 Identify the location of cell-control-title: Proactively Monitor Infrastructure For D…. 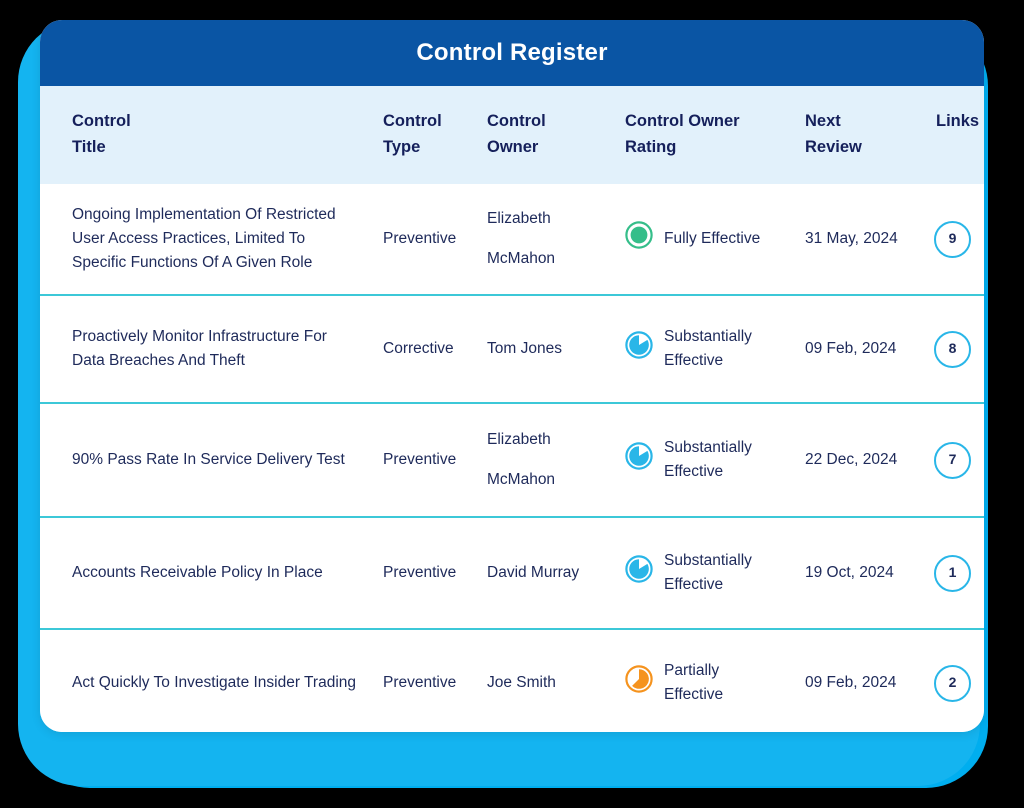
(211, 349).